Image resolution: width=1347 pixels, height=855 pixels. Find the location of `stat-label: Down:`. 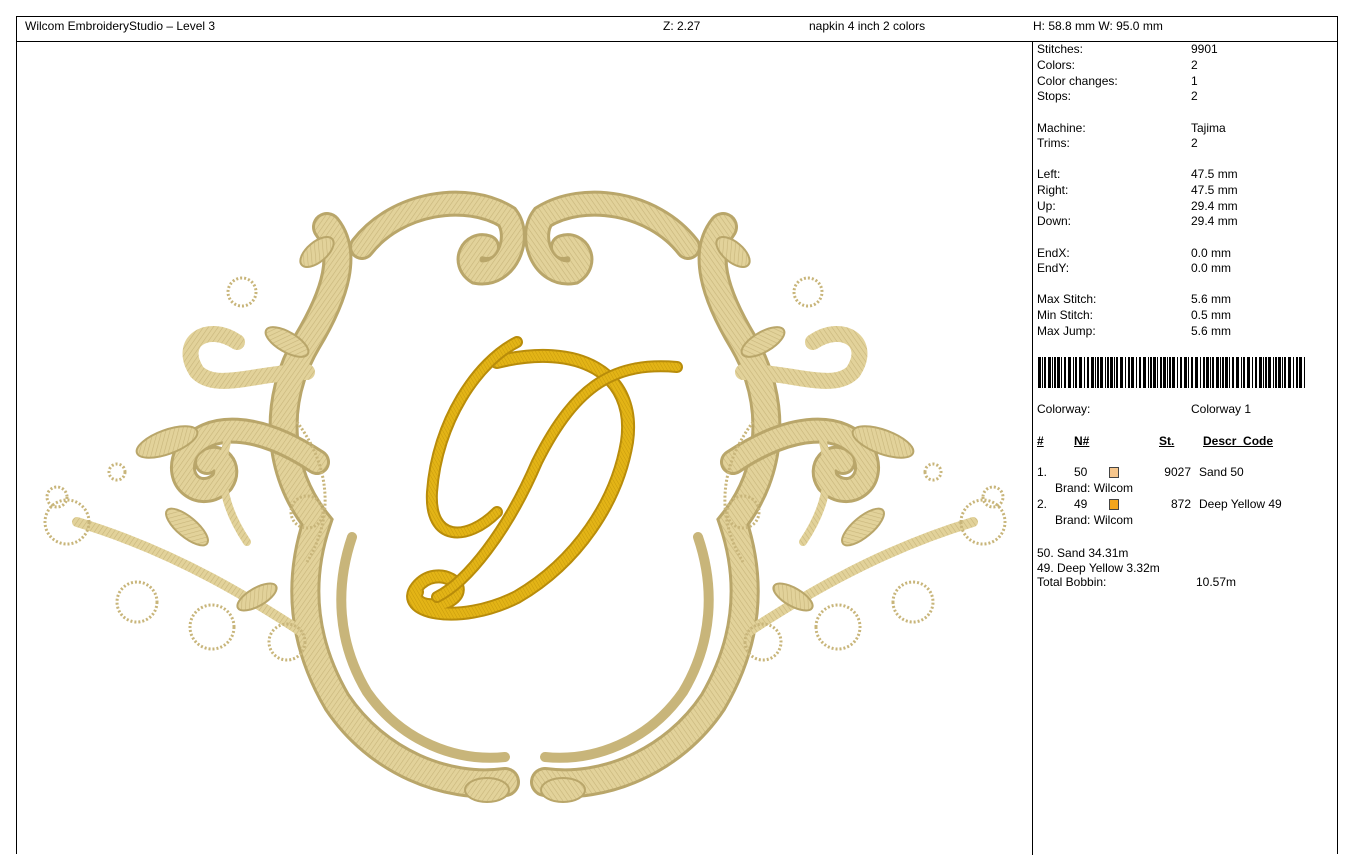

stat-label: Down: is located at coordinates (1054, 221).